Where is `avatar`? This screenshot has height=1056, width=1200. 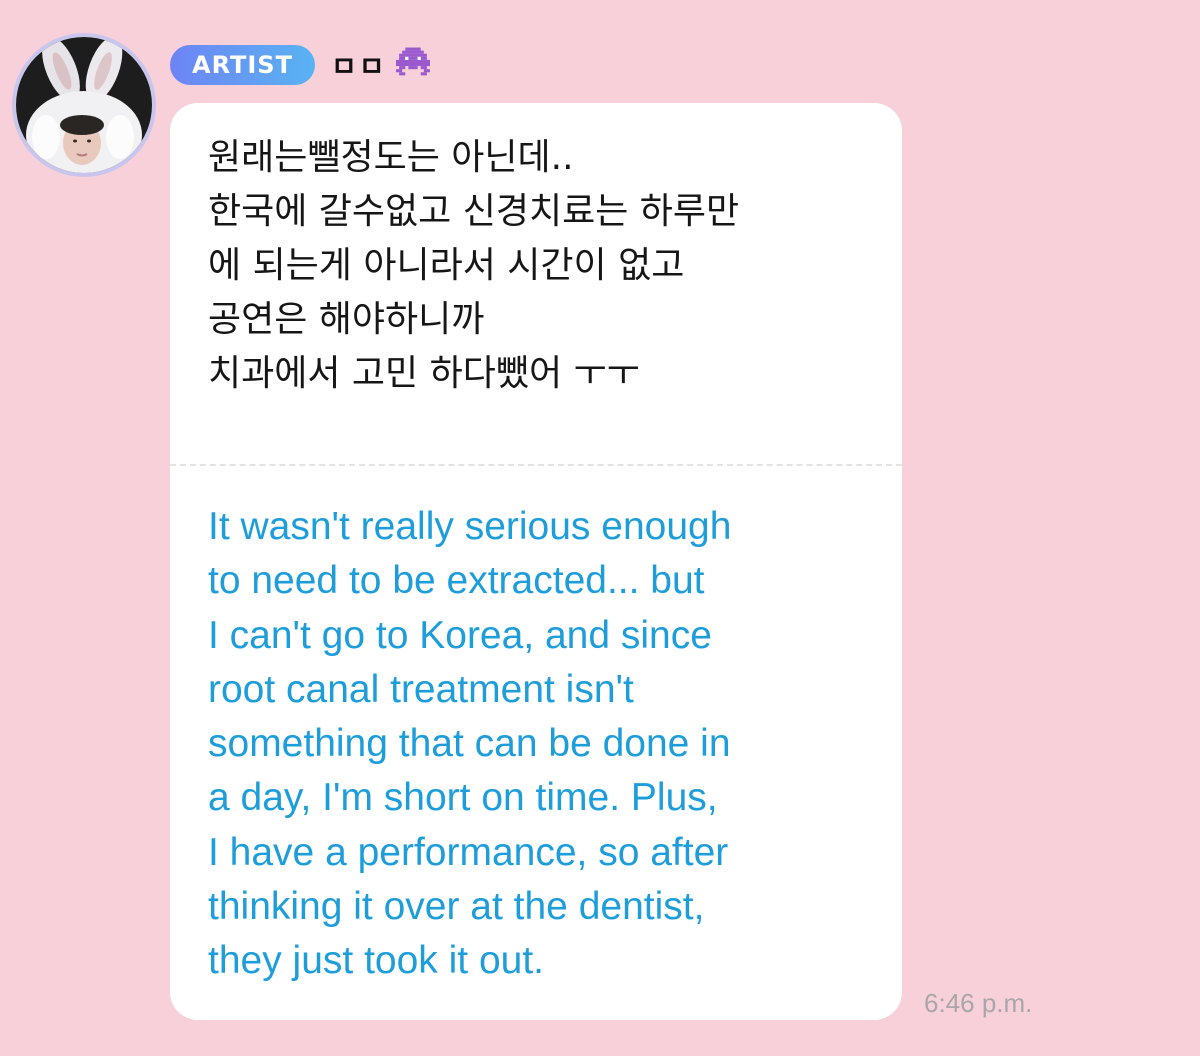 avatar is located at coordinates (84, 105).